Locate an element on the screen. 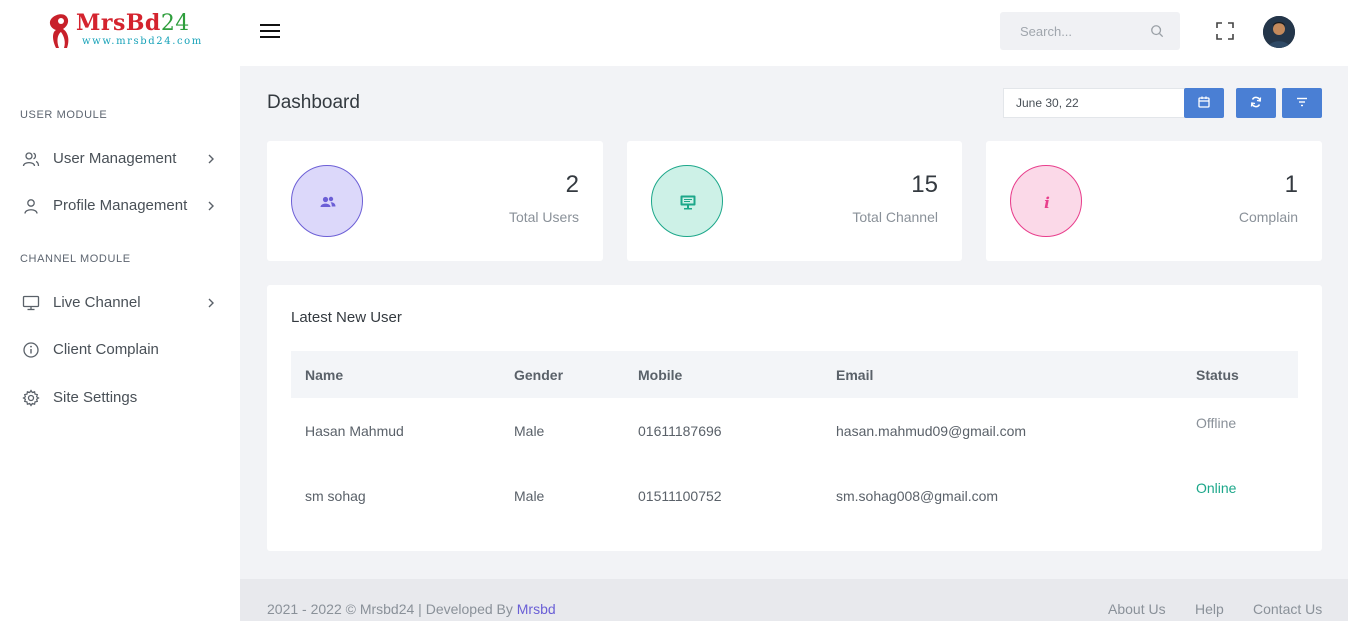 The width and height of the screenshot is (1348, 621). refresh-icon is located at coordinates (1256, 102).